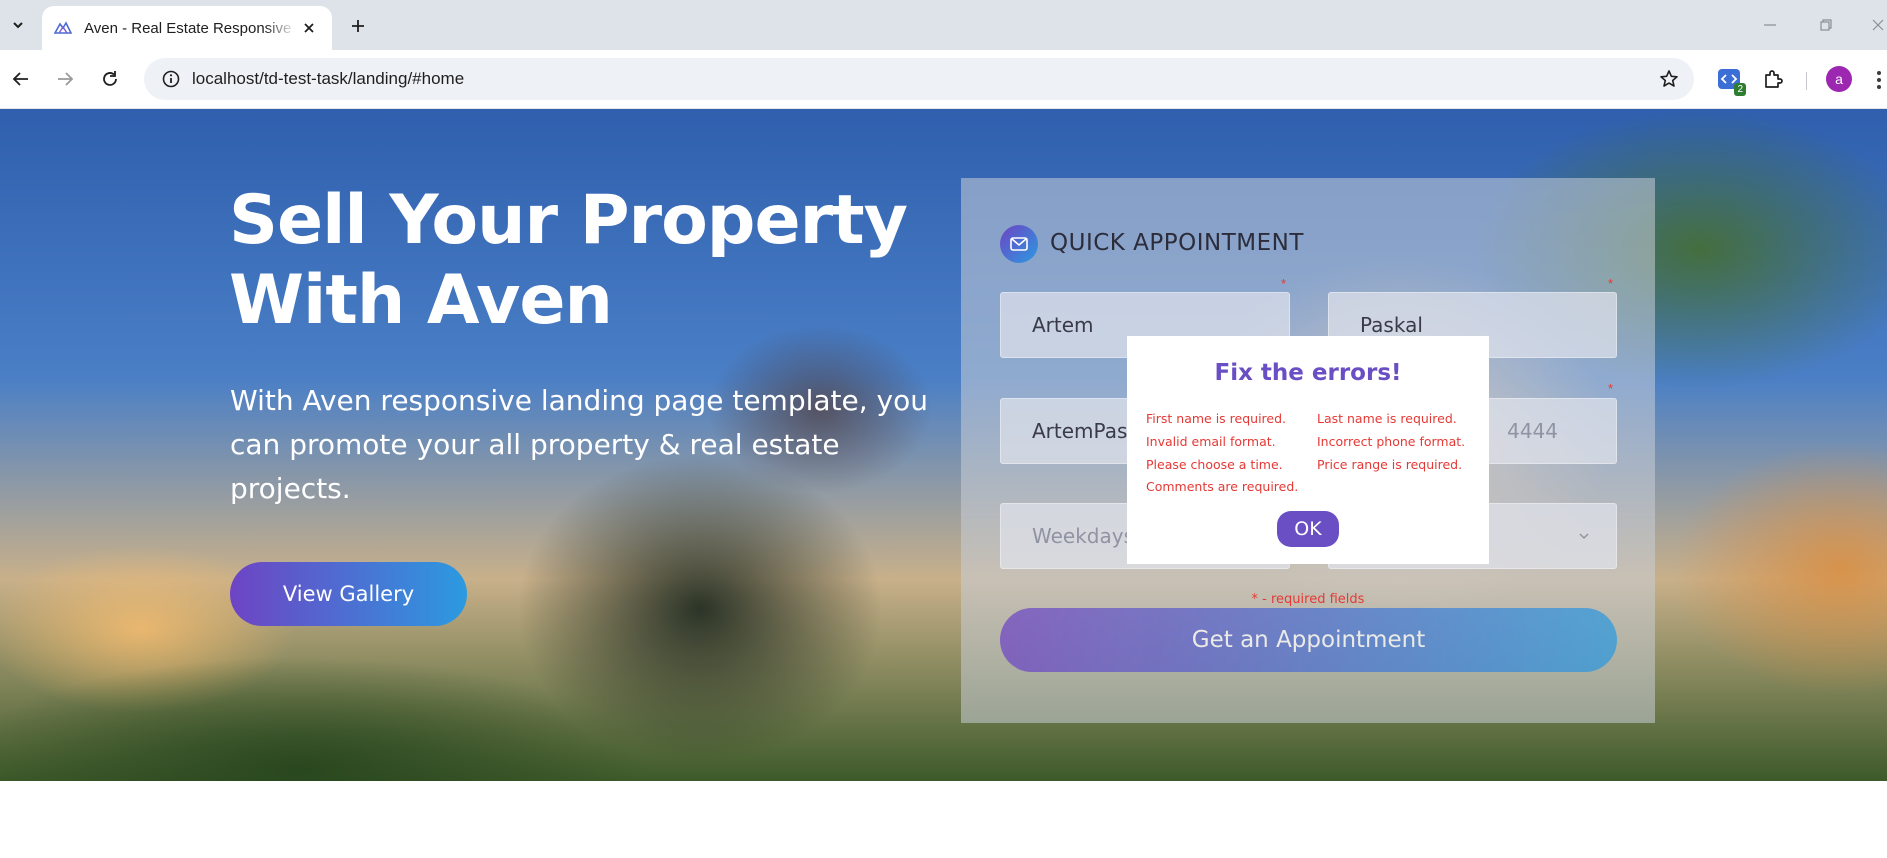  I want to click on dialog-title: Fix the errors!, so click(1308, 373).